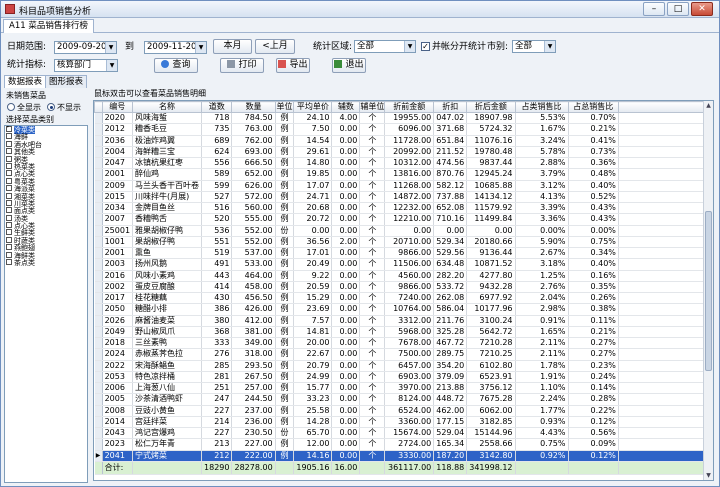 The width and height of the screenshot is (720, 487). I want to click on scroll-down-icon: ▼, so click(708, 475).